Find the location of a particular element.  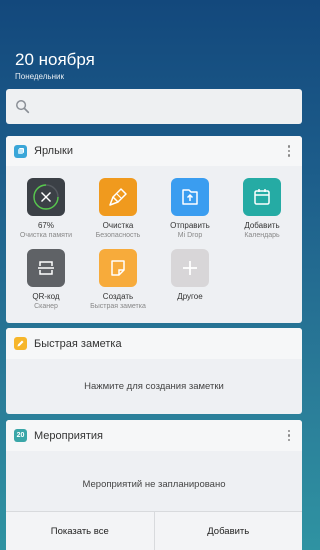

events-header: 20 Мероприятия is located at coordinates (154, 435).